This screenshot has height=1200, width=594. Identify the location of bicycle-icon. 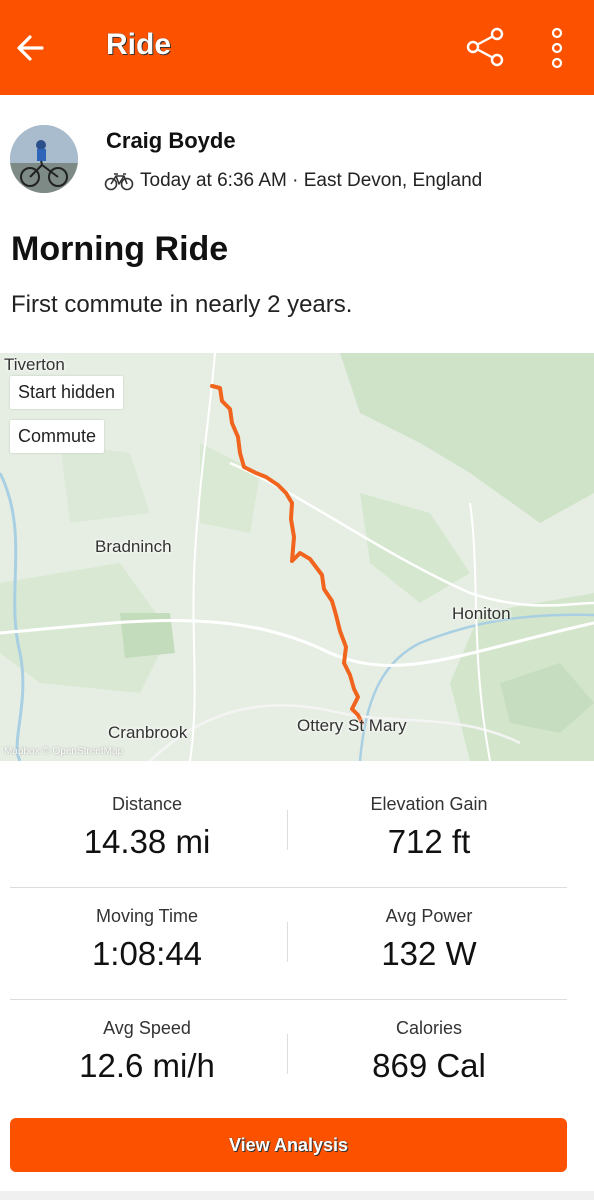
(119, 182).